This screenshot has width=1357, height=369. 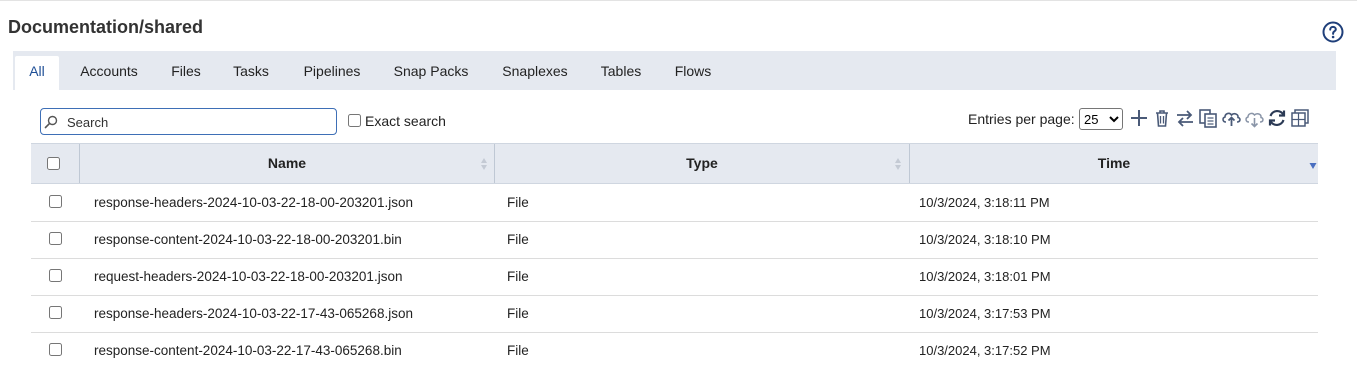 I want to click on download-icon, so click(x=1254, y=118).